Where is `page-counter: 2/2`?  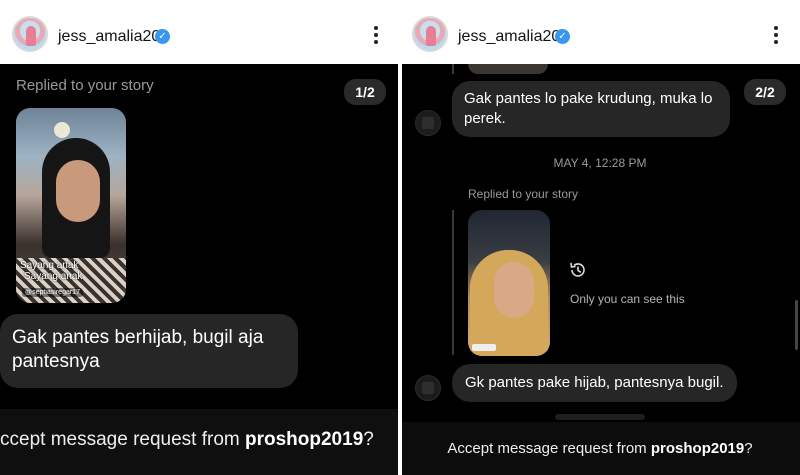 page-counter: 2/2 is located at coordinates (765, 92).